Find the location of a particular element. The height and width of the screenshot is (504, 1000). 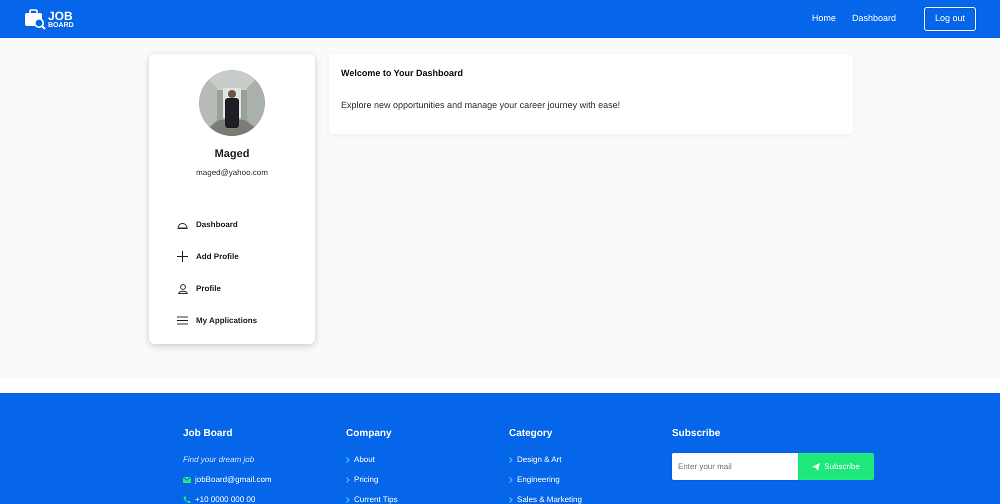

email-field: Enter your mail is located at coordinates (735, 466).